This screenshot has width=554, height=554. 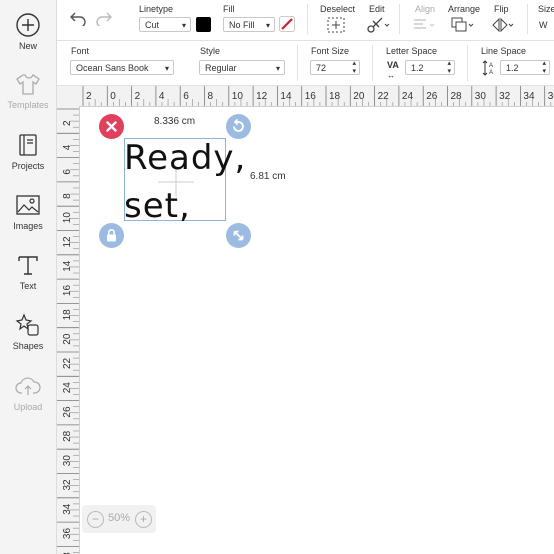 What do you see at coordinates (242, 67) in the screenshot?
I see `style-select: Regular ▾` at bounding box center [242, 67].